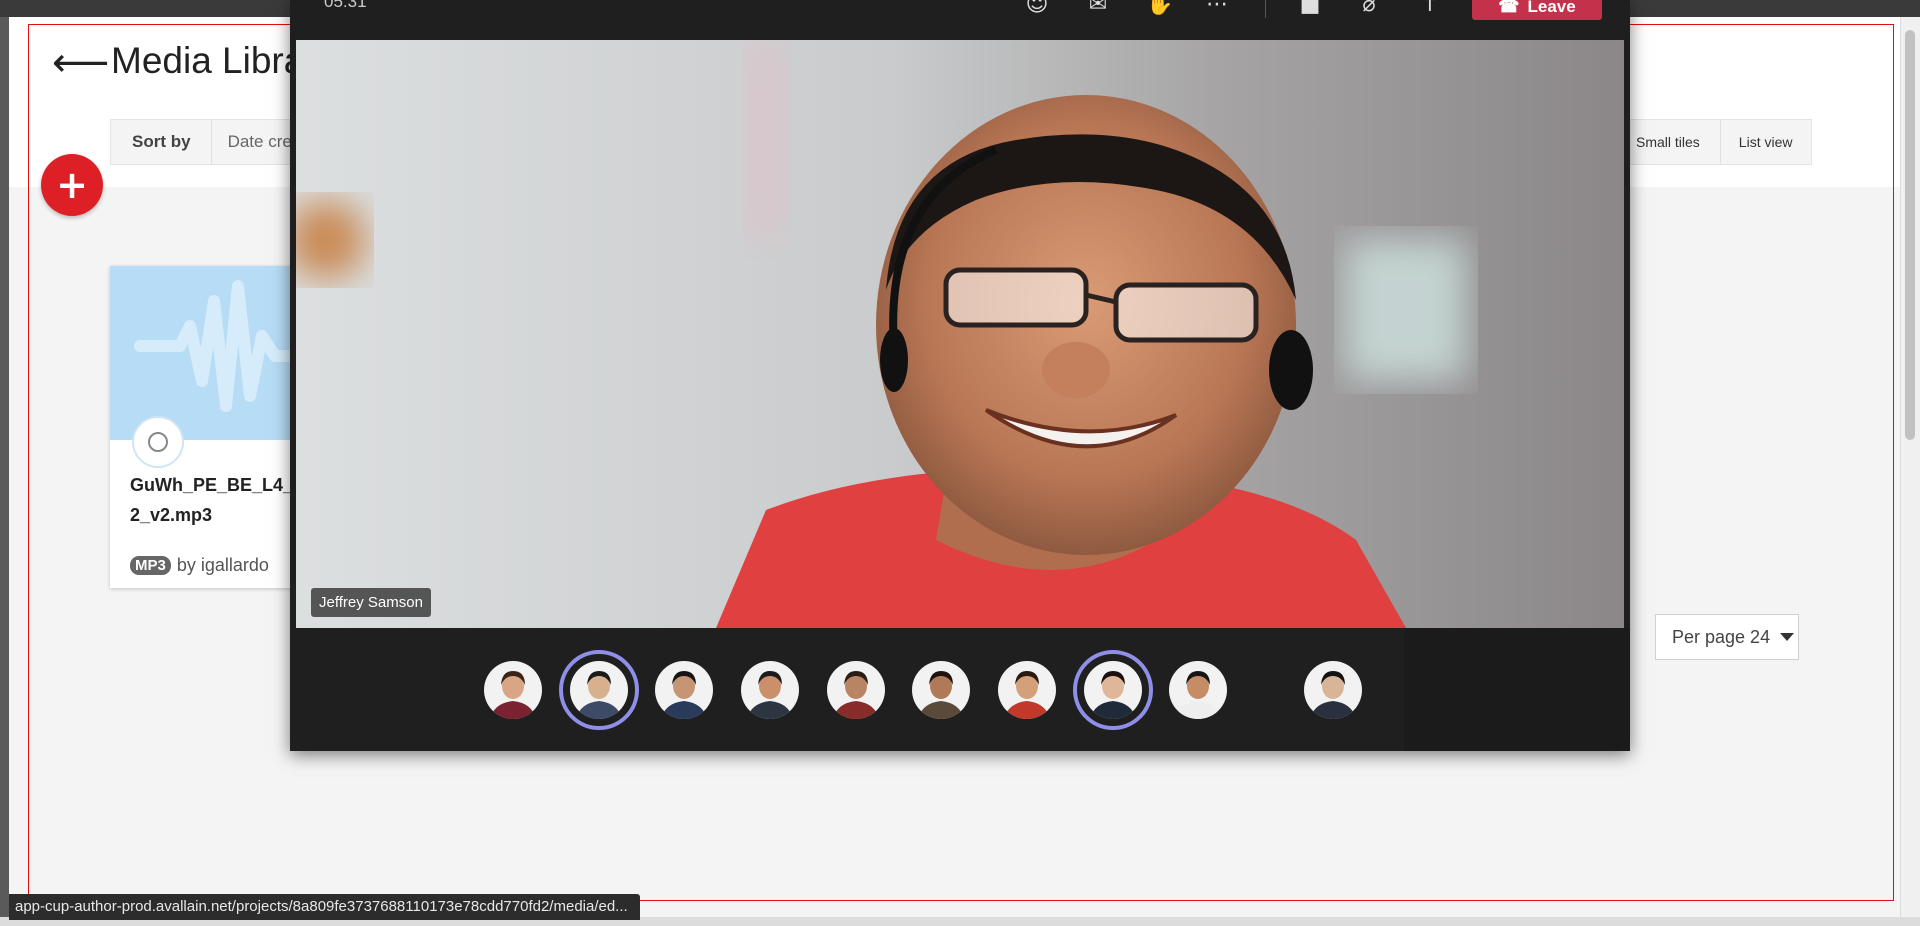 Image resolution: width=1920 pixels, height=926 pixels. What do you see at coordinates (1369, 8) in the screenshot?
I see `mic-off-icon: ⌀` at bounding box center [1369, 8].